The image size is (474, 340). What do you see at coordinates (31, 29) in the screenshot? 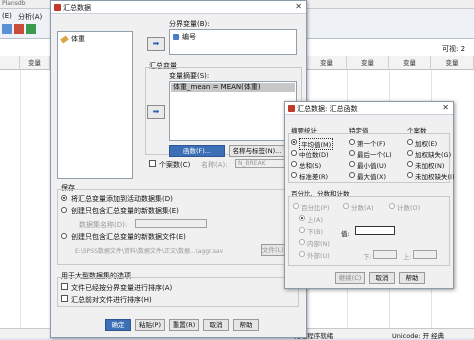
I see `variable-icon` at bounding box center [31, 29].